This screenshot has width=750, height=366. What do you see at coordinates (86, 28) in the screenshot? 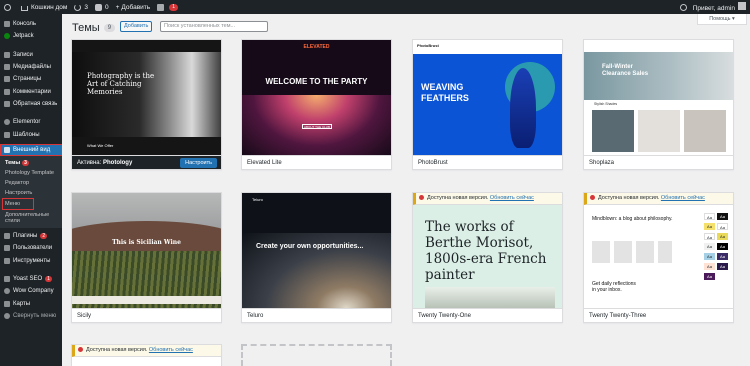
I see `page-title: Темы` at bounding box center [86, 28].